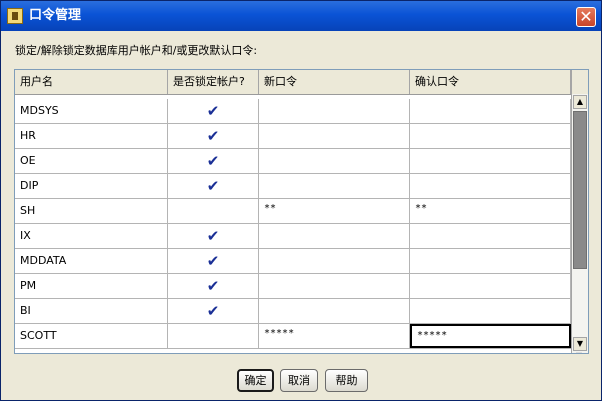 The width and height of the screenshot is (602, 401). What do you see at coordinates (346, 380) in the screenshot?
I see `help-button: 帮助` at bounding box center [346, 380].